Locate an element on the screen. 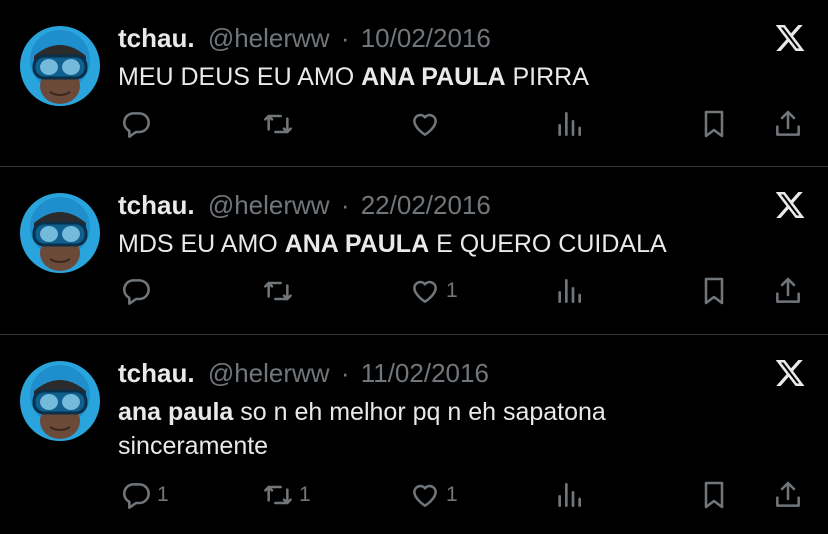  reply-button: 1 is located at coordinates (144, 495).